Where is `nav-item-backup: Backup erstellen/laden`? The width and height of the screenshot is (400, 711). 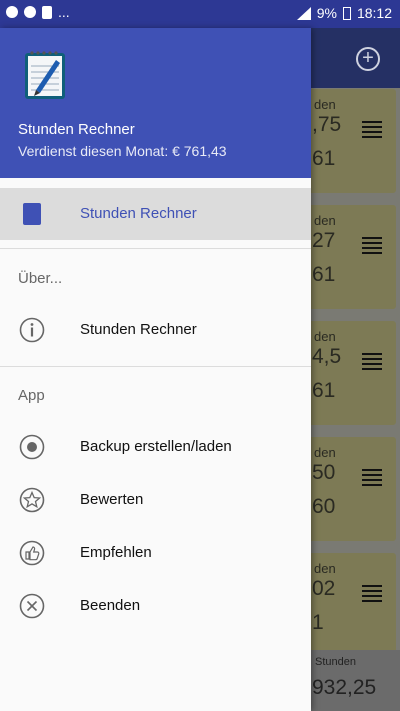 nav-item-backup: Backup erstellen/laden is located at coordinates (155, 447).